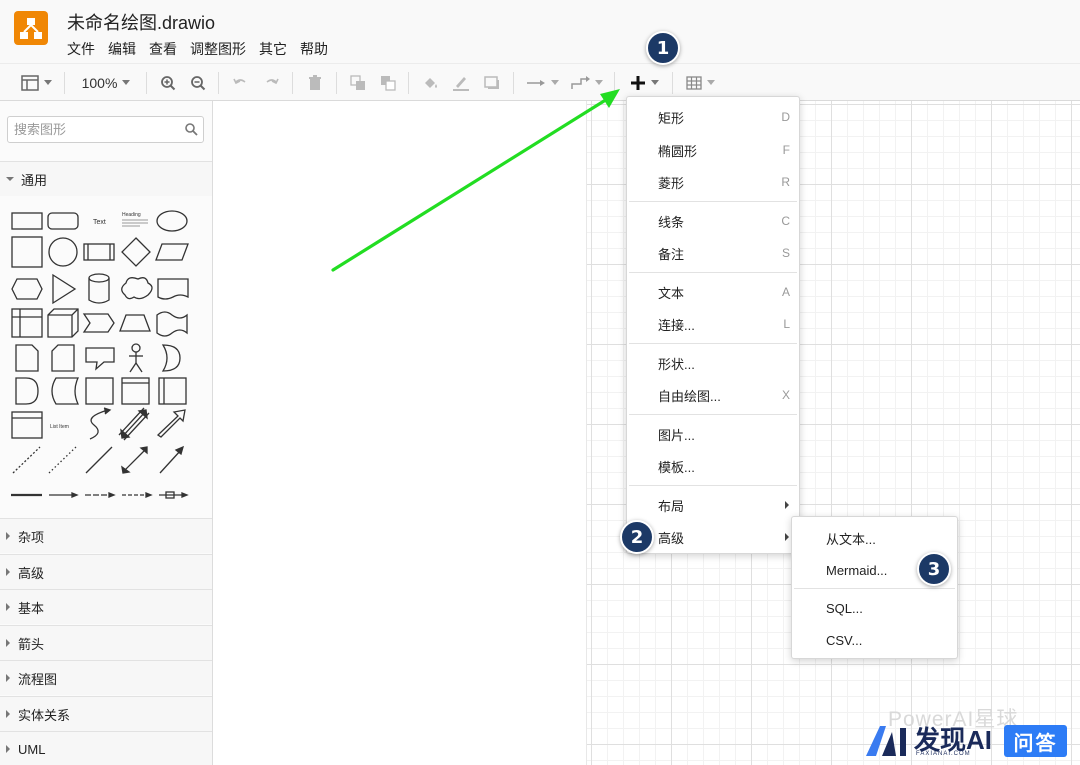  What do you see at coordinates (27, 323) in the screenshot?
I see `internal-storage-shape` at bounding box center [27, 323].